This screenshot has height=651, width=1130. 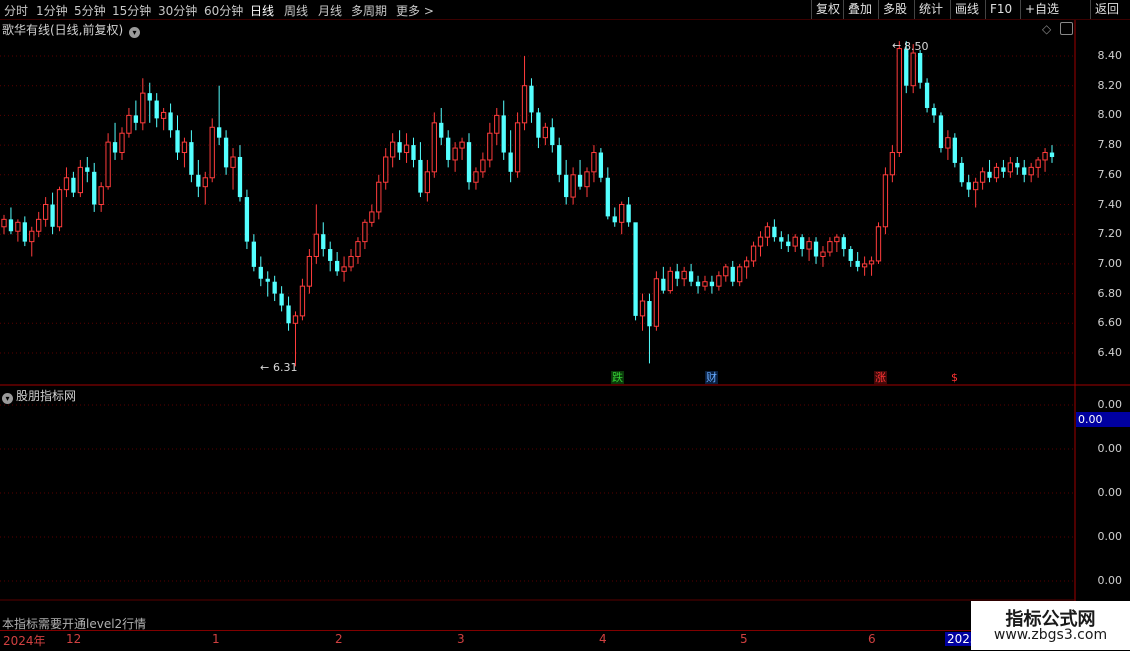 I want to click on indicator-title: 股朋指标网, so click(x=46, y=396).